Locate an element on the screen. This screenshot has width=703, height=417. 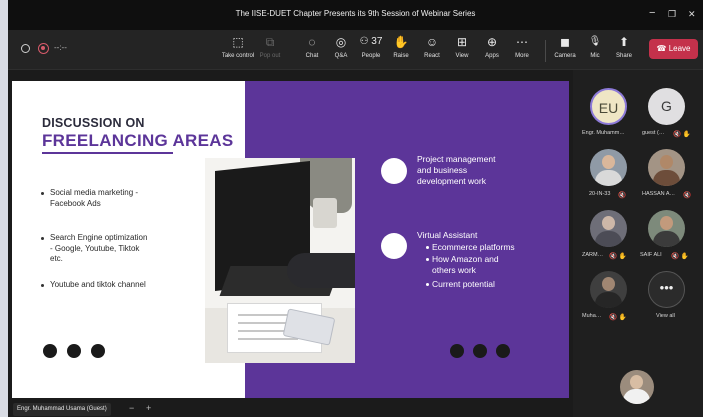
people-button: ⚇ 37 People is located at coordinates (371, 50).